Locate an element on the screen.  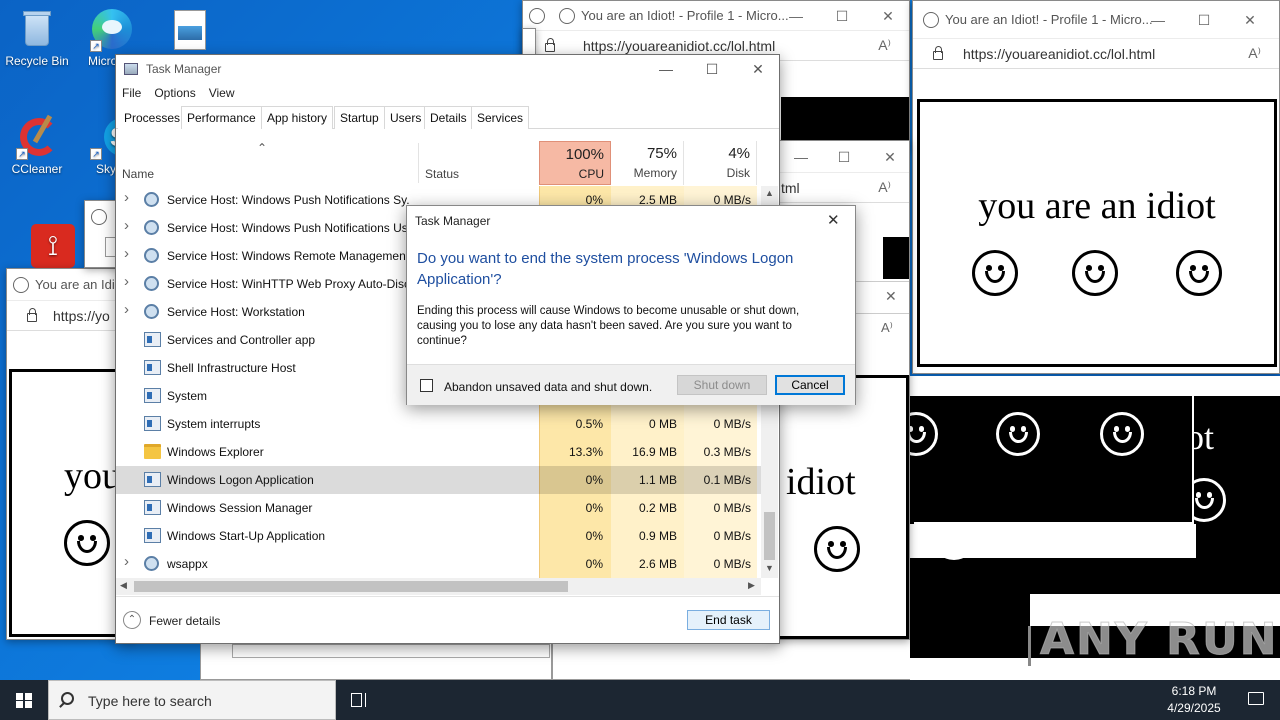
chevron-up-icon: ⌃ is located at coordinates (132, 620).